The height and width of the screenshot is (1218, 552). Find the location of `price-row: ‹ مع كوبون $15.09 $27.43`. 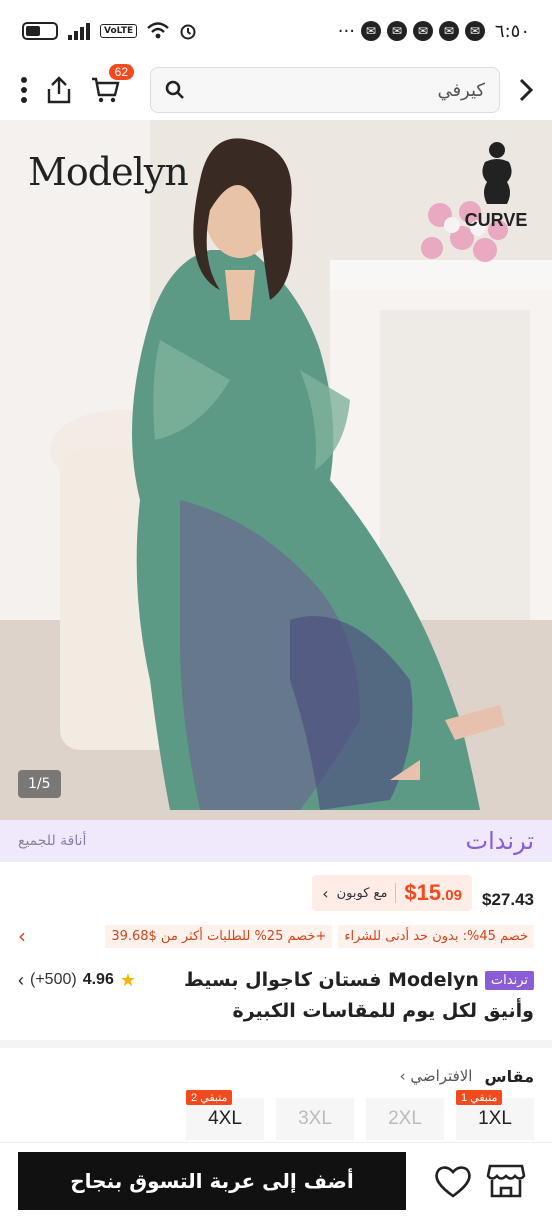

price-row: ‹ مع كوبون $15.09 $27.43 is located at coordinates (276, 893).